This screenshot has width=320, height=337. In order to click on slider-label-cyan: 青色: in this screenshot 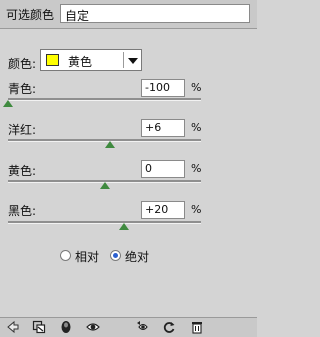, I will do `click(22, 89)`.